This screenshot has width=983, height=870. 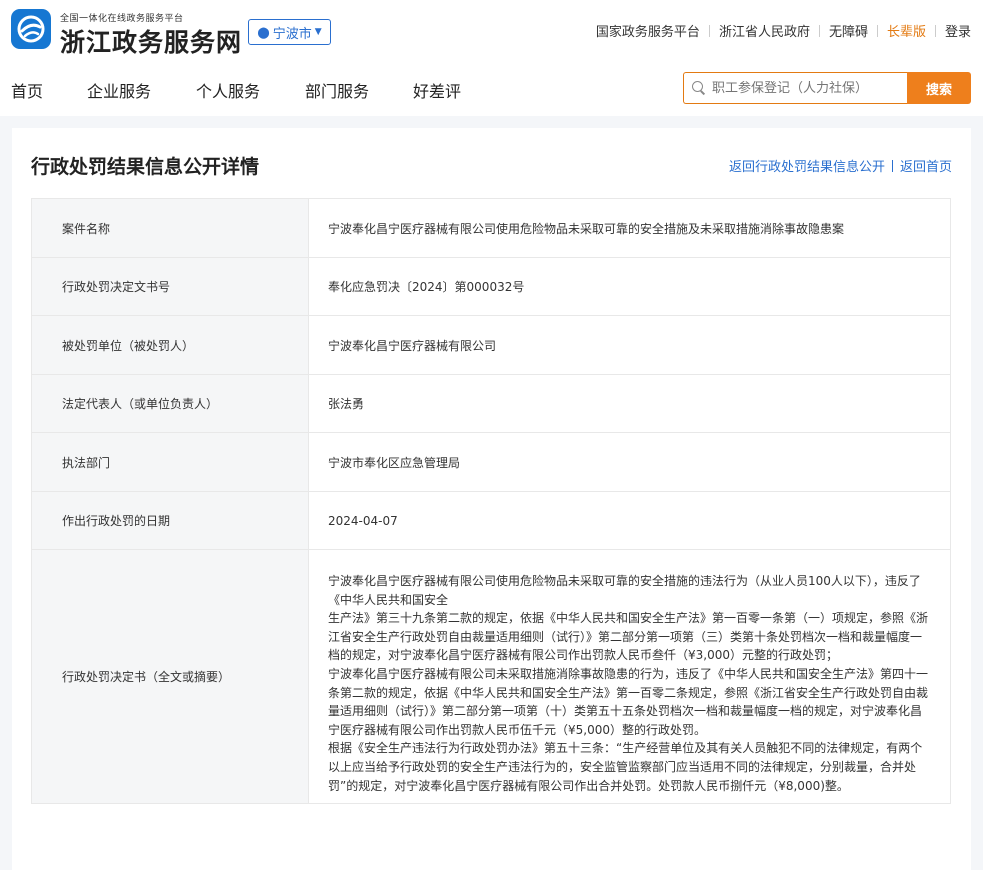 I want to click on row-value: 奉化应急罚决〔2024〕第000032号, so click(x=629, y=286).